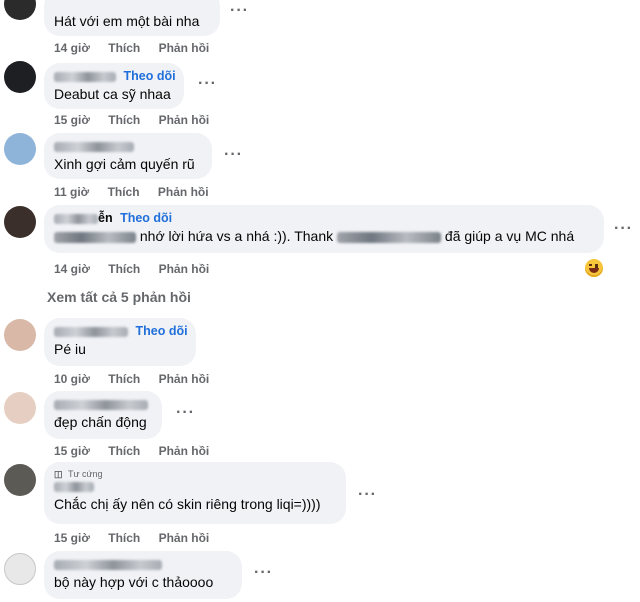 The width and height of the screenshot is (640, 602). I want to click on comment-bubble: Xinh gợi cảm quyến rũ, so click(128, 156).